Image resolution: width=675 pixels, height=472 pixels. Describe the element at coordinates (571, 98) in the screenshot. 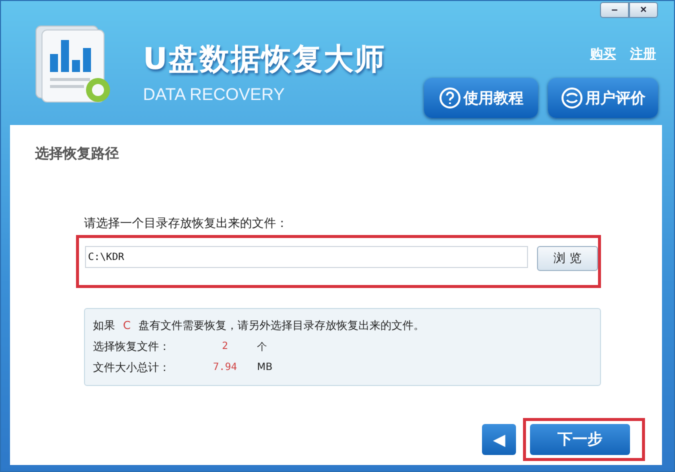

I see `comment-icon` at that location.